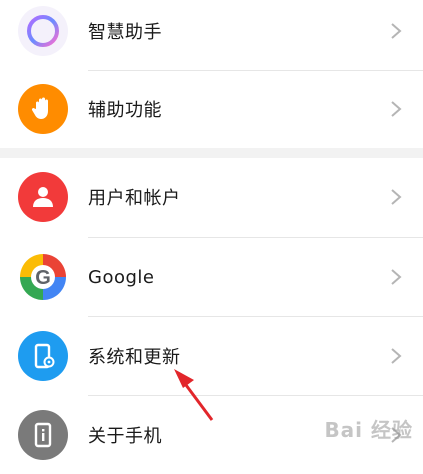 The width and height of the screenshot is (423, 474). Describe the element at coordinates (368, 430) in the screenshot. I see `watermark: Bai 经验` at that location.